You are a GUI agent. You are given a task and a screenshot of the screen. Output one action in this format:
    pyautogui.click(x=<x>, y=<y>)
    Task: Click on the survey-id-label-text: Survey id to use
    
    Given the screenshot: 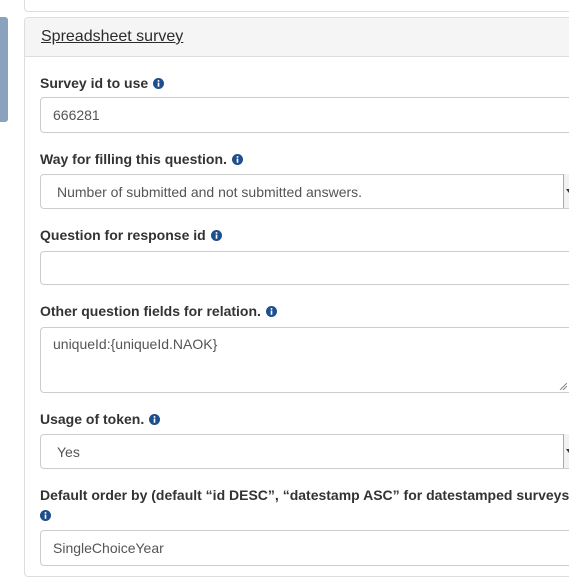 What is the action you would take?
    pyautogui.click(x=94, y=83)
    